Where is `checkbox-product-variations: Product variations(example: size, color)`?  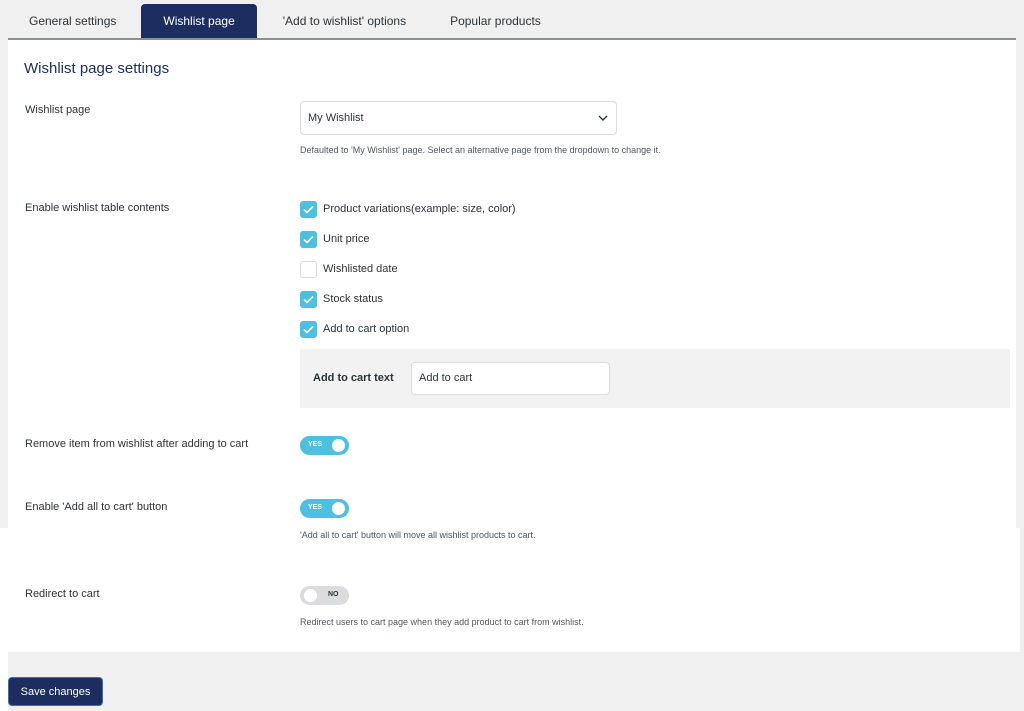 checkbox-product-variations: Product variations(example: size, color) is located at coordinates (408, 209).